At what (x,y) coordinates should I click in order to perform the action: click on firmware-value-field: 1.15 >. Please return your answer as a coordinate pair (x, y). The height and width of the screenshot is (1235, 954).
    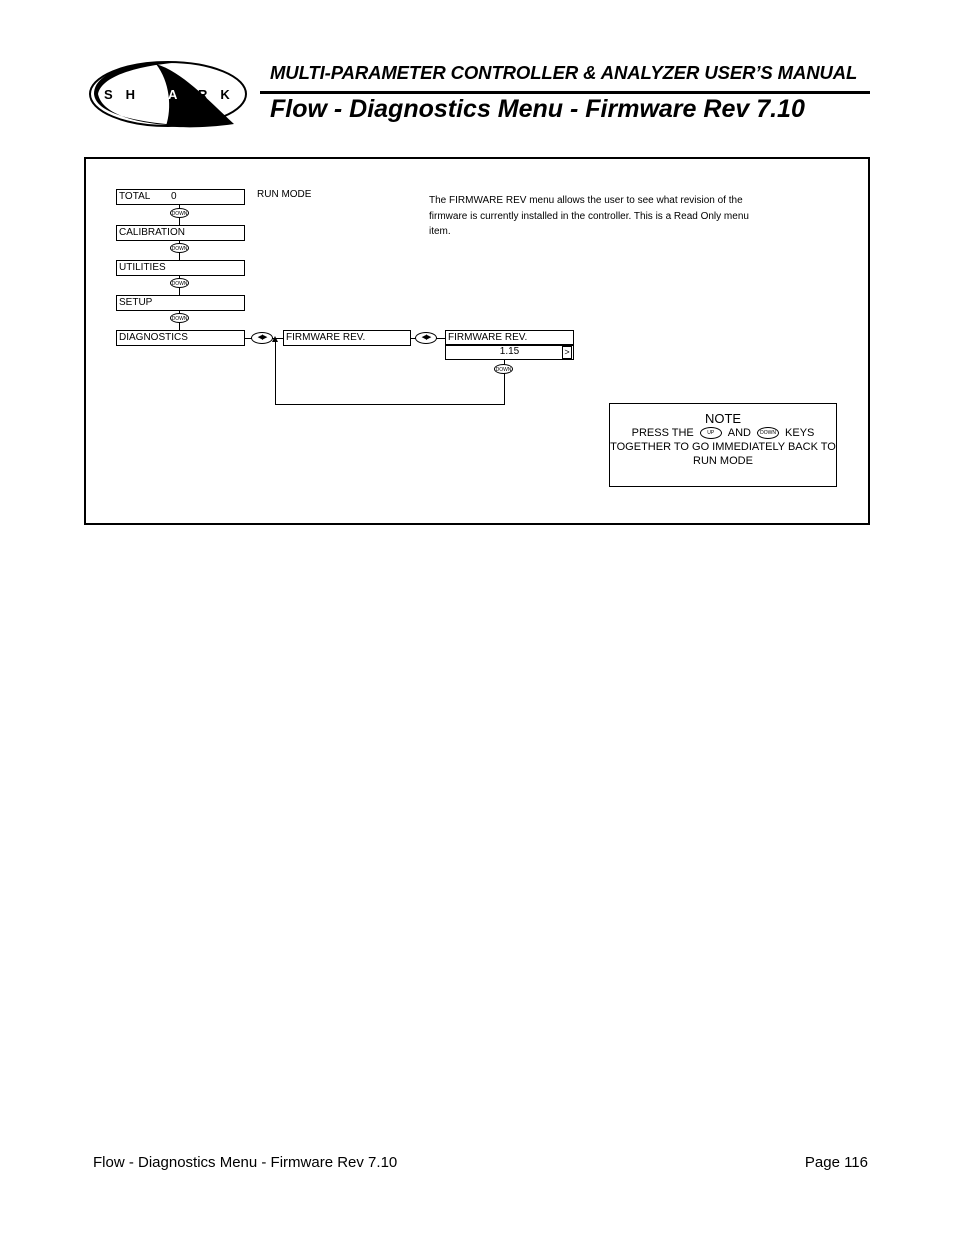
    Looking at the image, I should click on (509, 352).